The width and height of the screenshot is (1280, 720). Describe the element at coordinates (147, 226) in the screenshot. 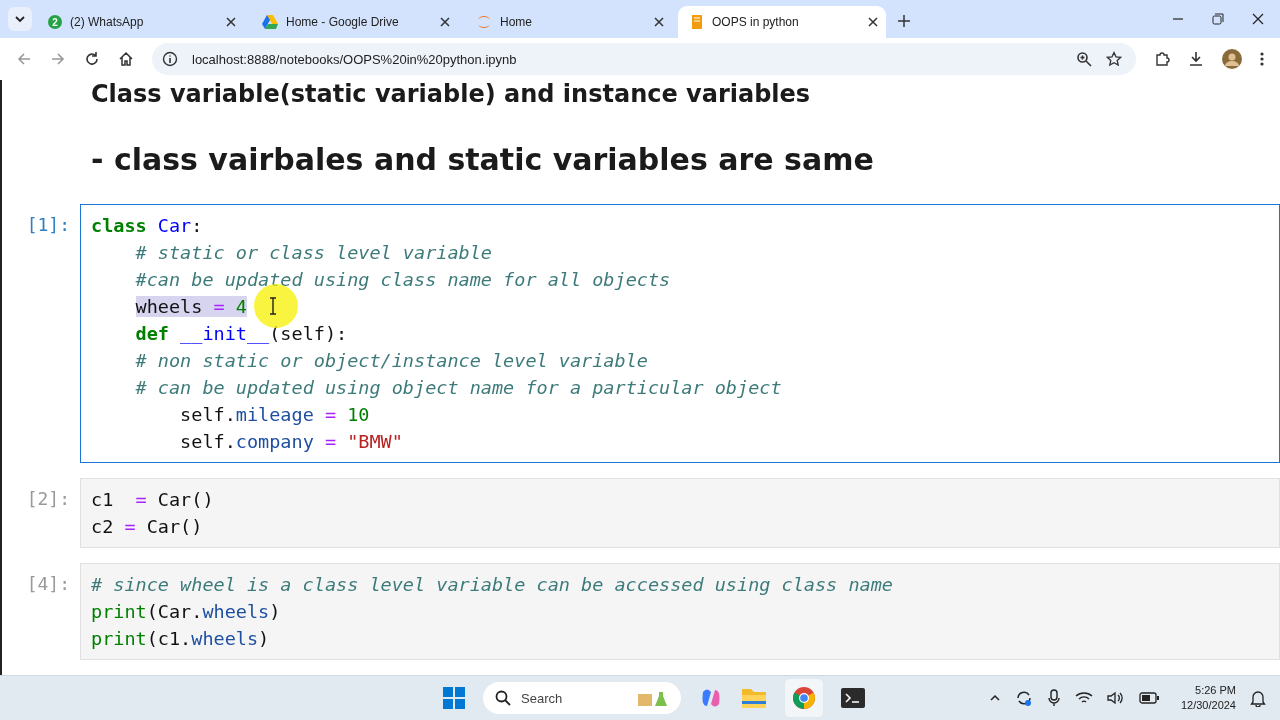

I see `code-line: class Car:` at that location.